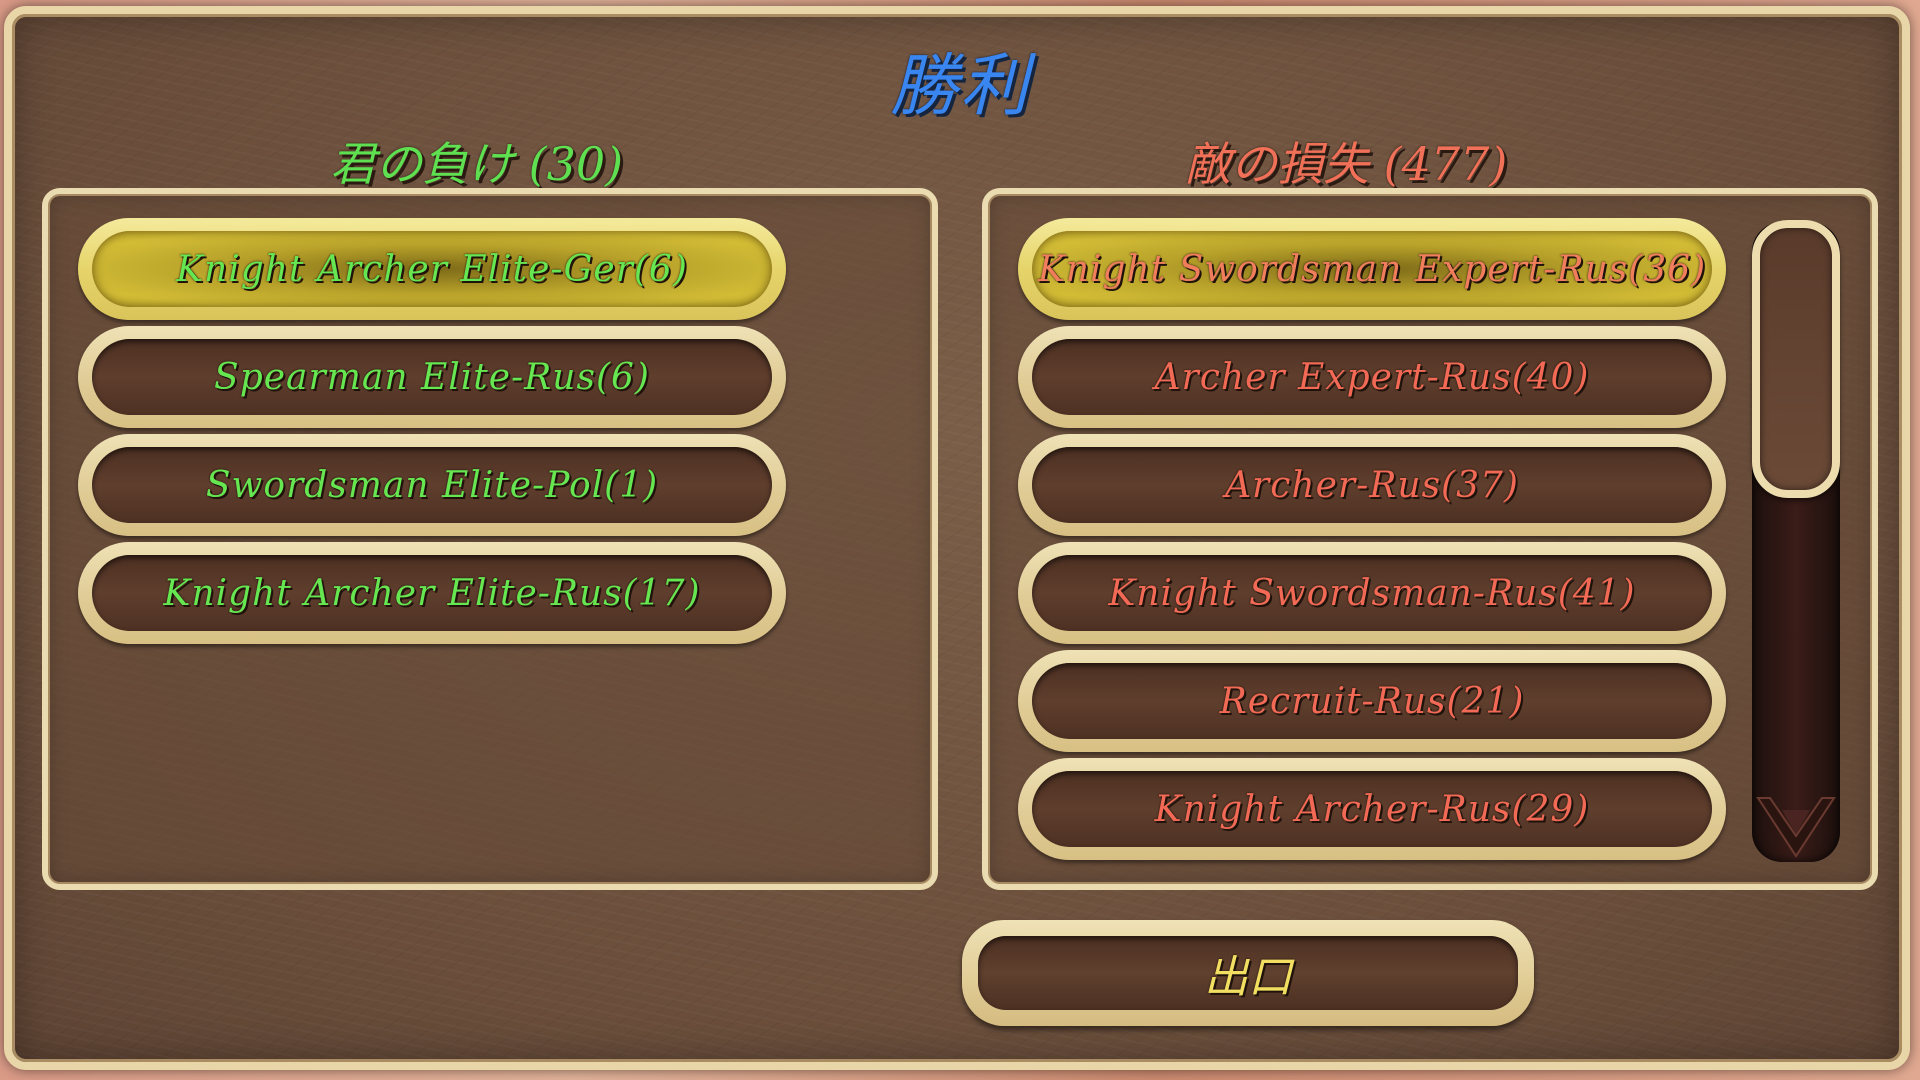 This screenshot has width=1920, height=1080. I want to click on ally-unit-row: Swordsman Elite-Pol(1), so click(432, 485).